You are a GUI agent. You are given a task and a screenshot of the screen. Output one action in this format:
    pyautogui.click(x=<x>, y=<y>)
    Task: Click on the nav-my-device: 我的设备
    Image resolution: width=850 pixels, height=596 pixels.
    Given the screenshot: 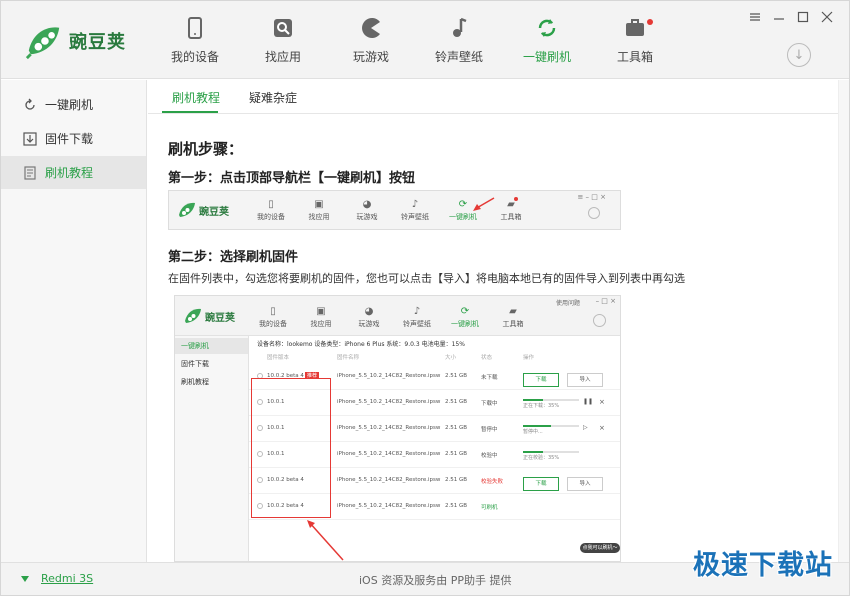 What is the action you would take?
    pyautogui.click(x=195, y=40)
    